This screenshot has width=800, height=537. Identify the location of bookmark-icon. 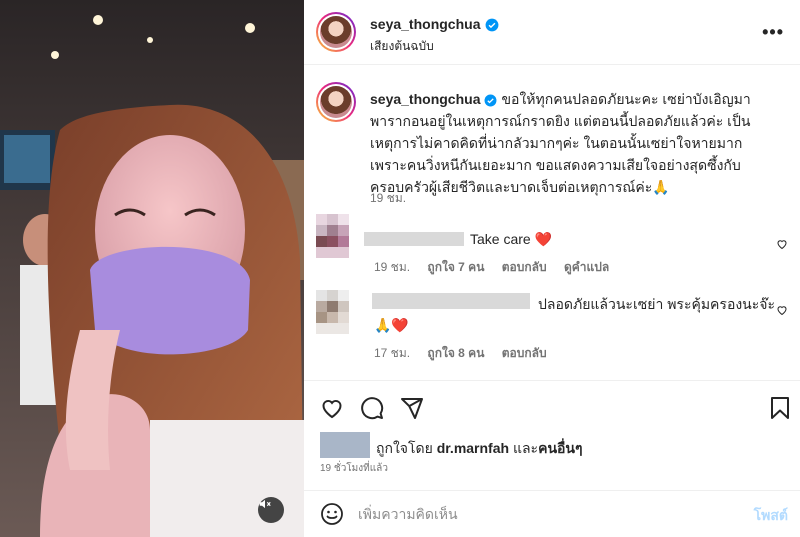
(780, 408).